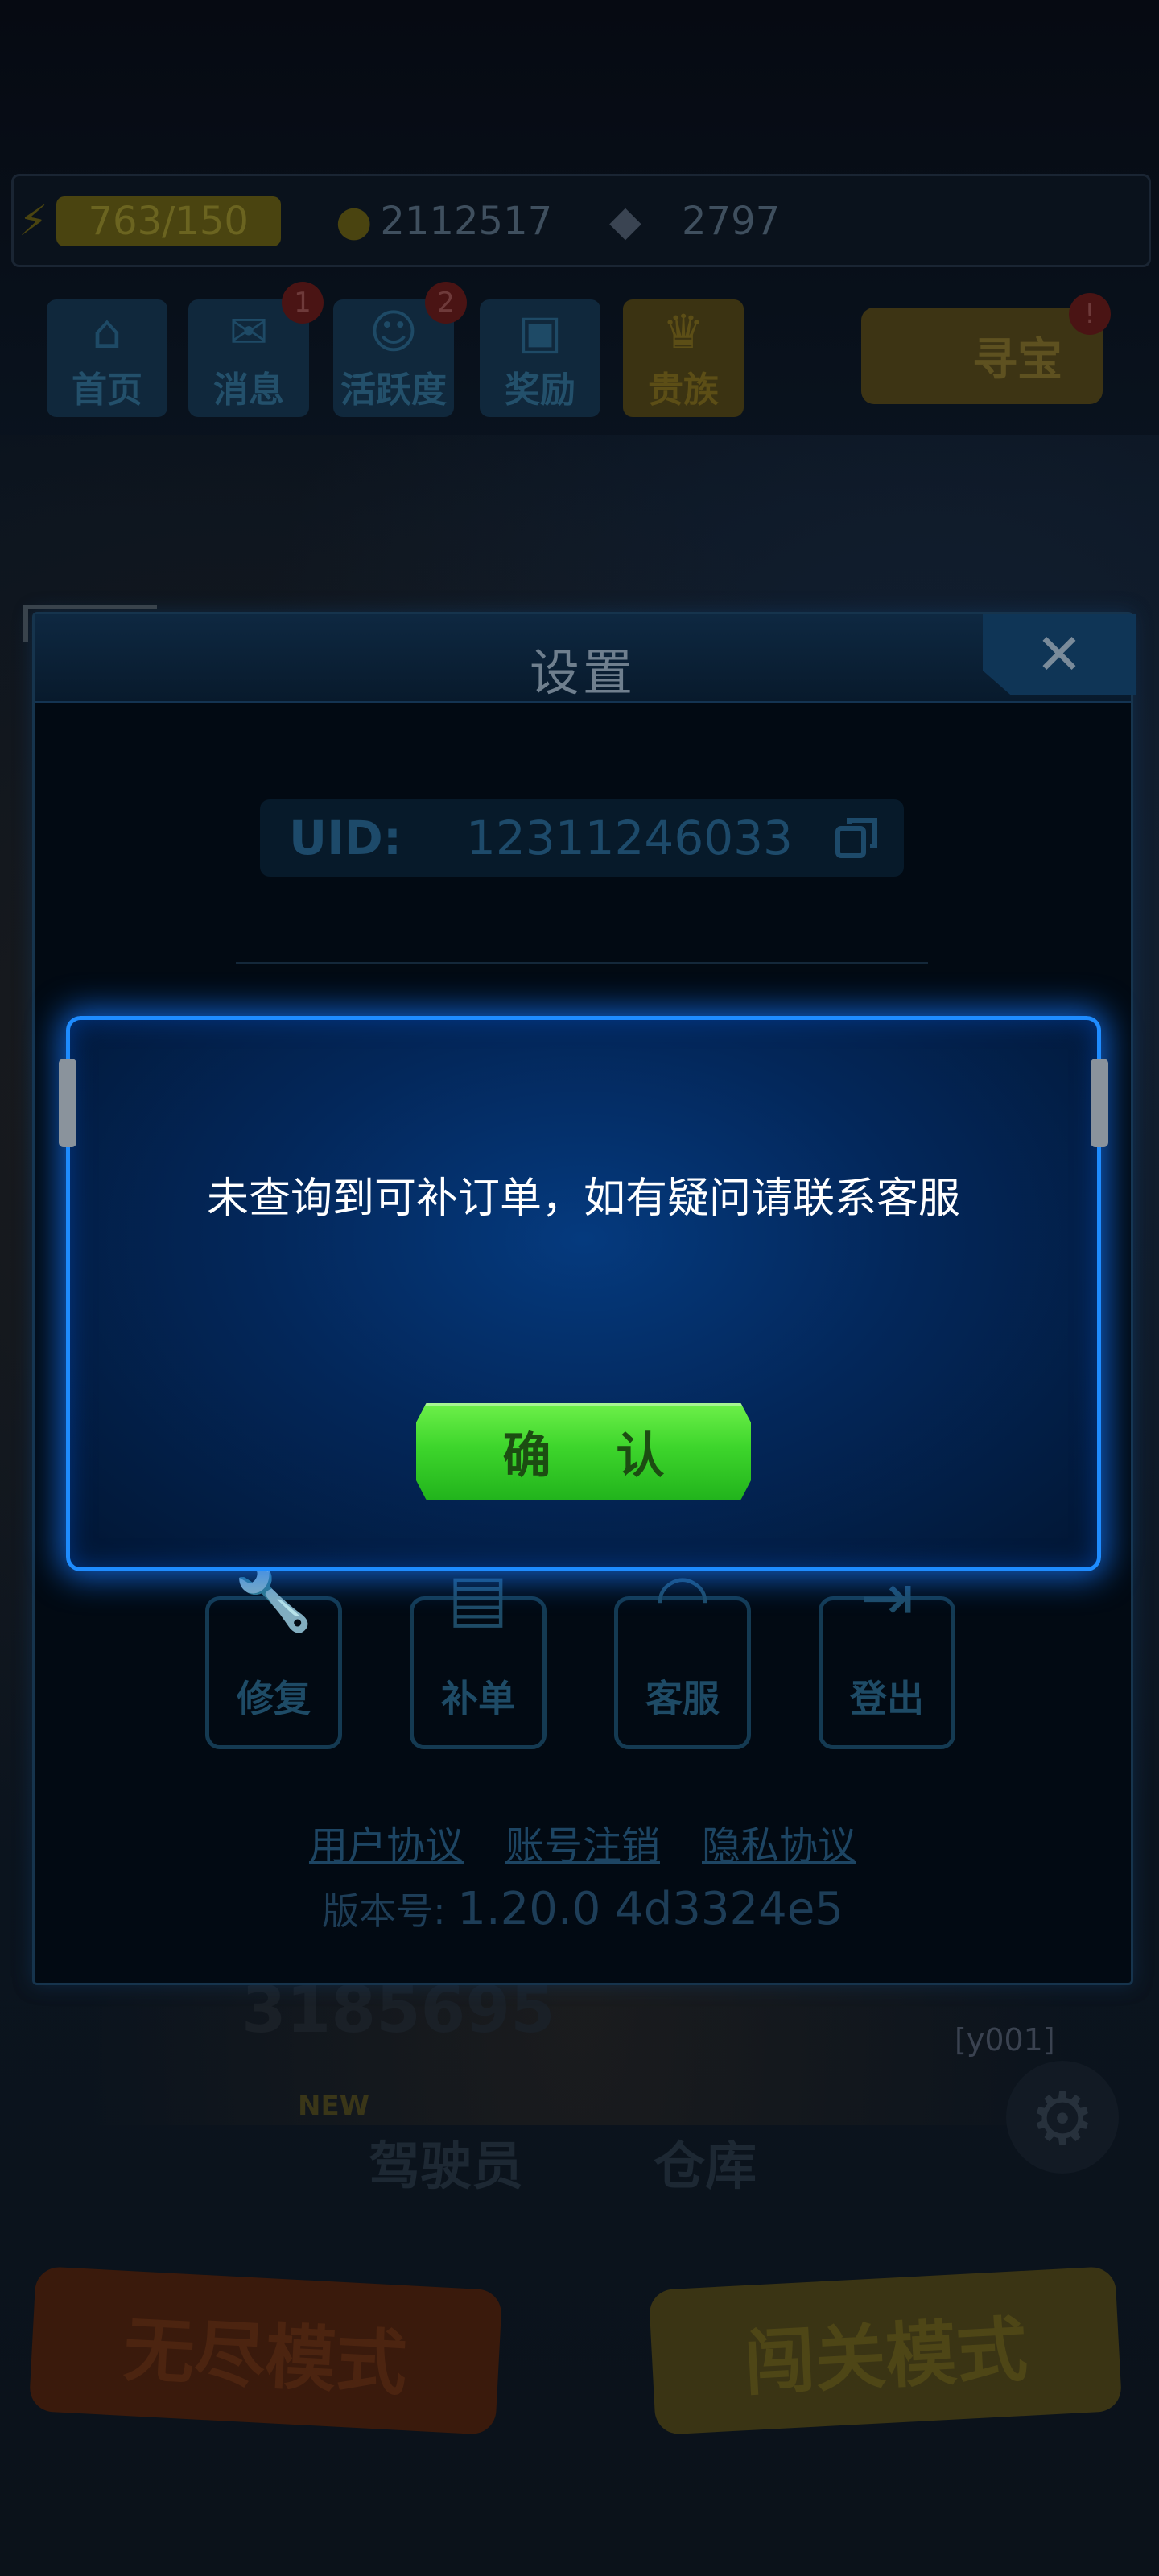 This screenshot has height=2576, width=1159. I want to click on logout-button: ⇥ 登出, so click(887, 1654).